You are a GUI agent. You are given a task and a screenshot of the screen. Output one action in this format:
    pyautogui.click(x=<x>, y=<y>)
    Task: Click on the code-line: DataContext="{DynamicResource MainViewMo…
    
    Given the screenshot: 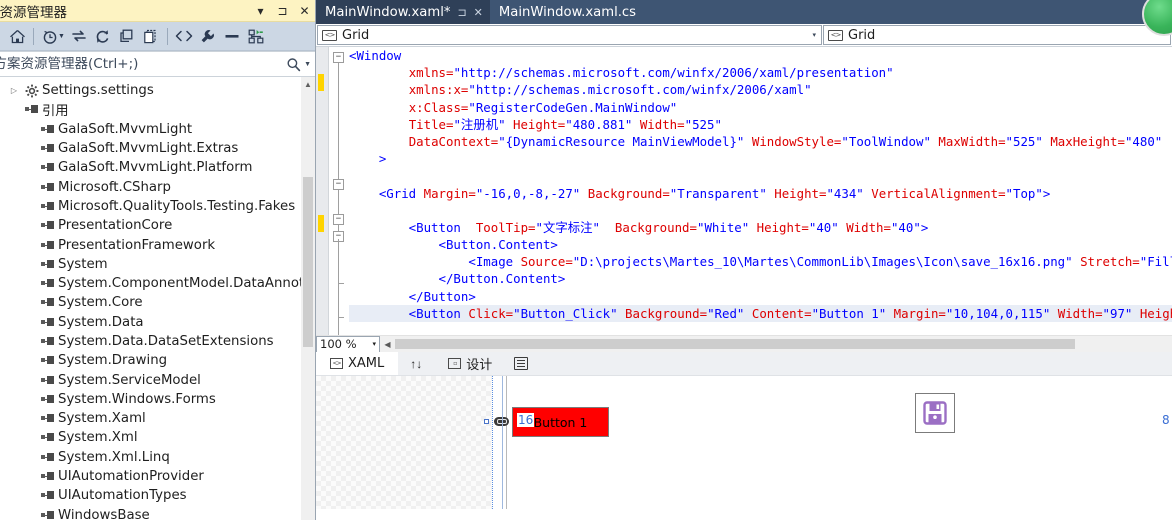 What is the action you would take?
    pyautogui.click(x=760, y=141)
    